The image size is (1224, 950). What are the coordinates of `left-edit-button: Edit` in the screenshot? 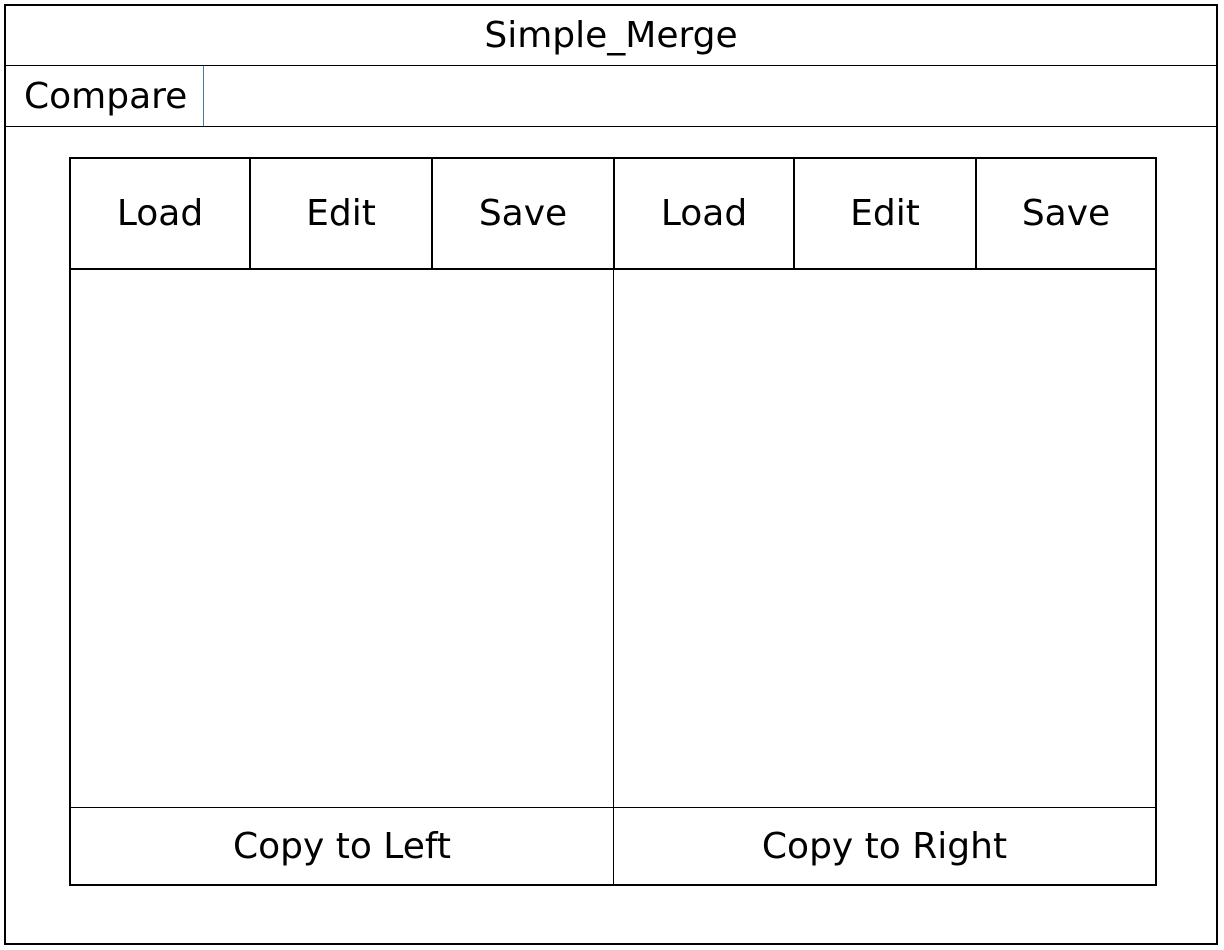 It's located at (342, 213).